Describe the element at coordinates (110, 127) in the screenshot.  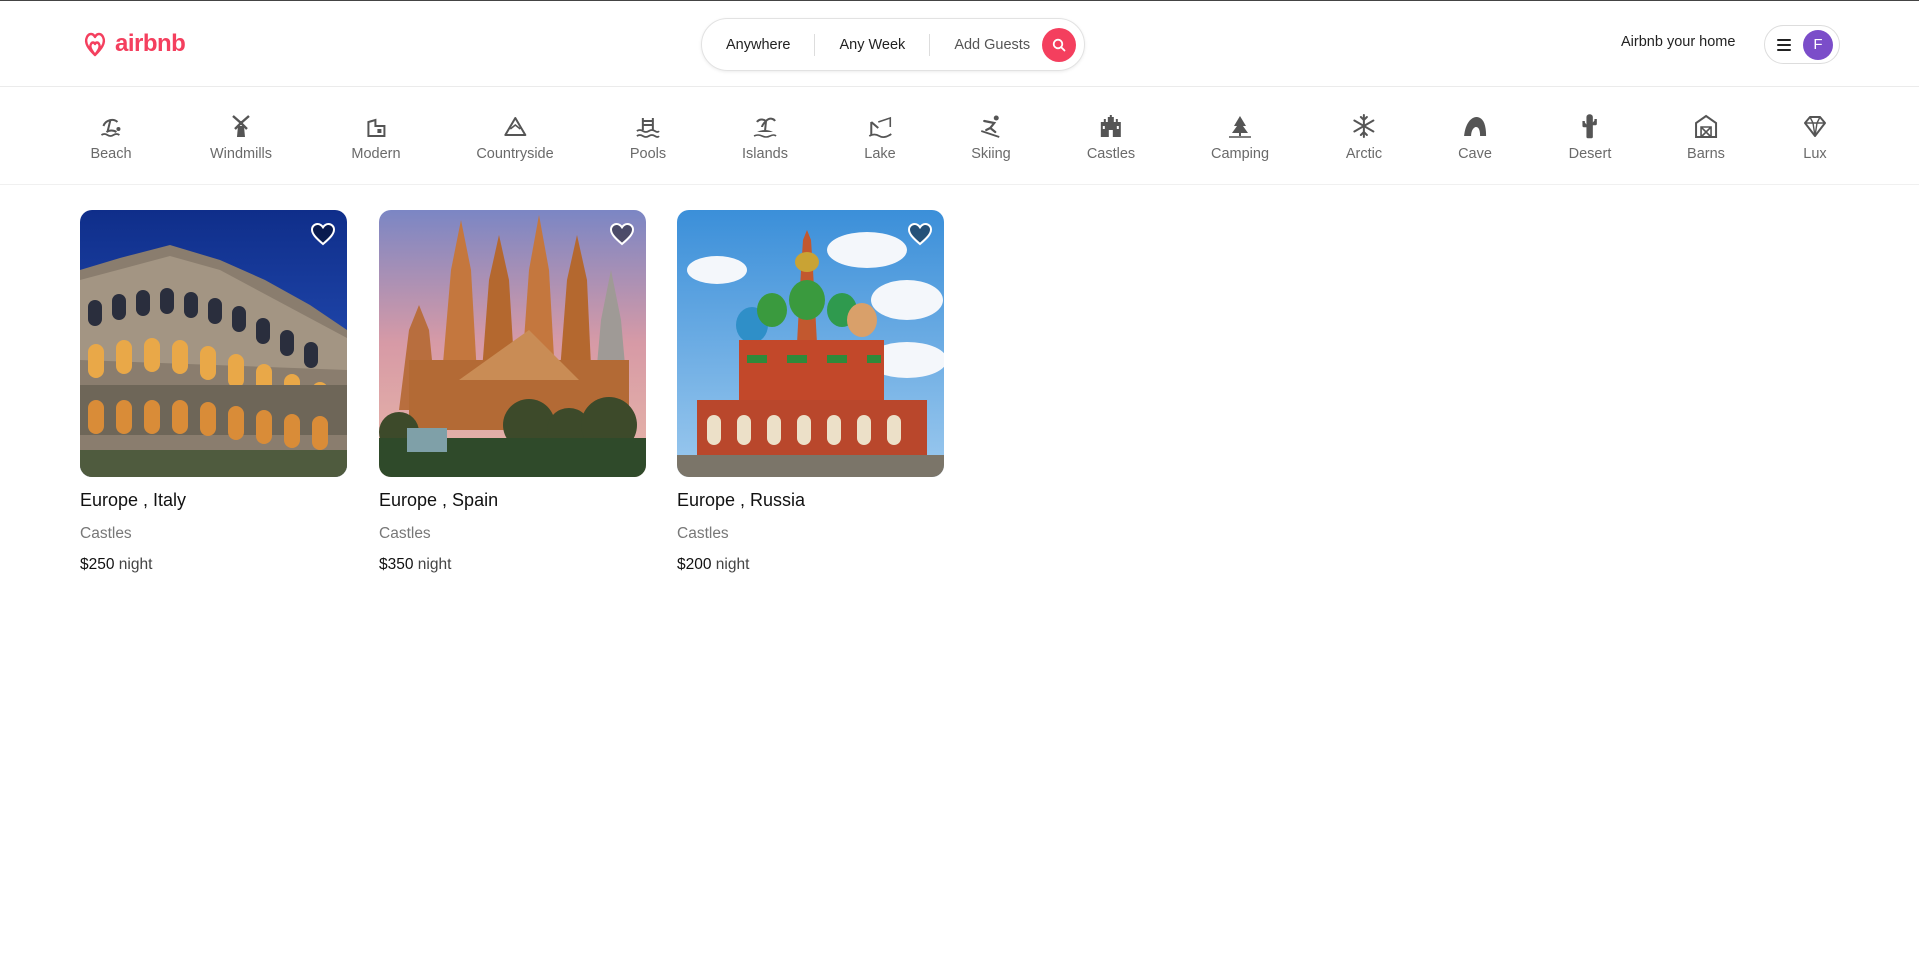
I see `beach-icon` at that location.